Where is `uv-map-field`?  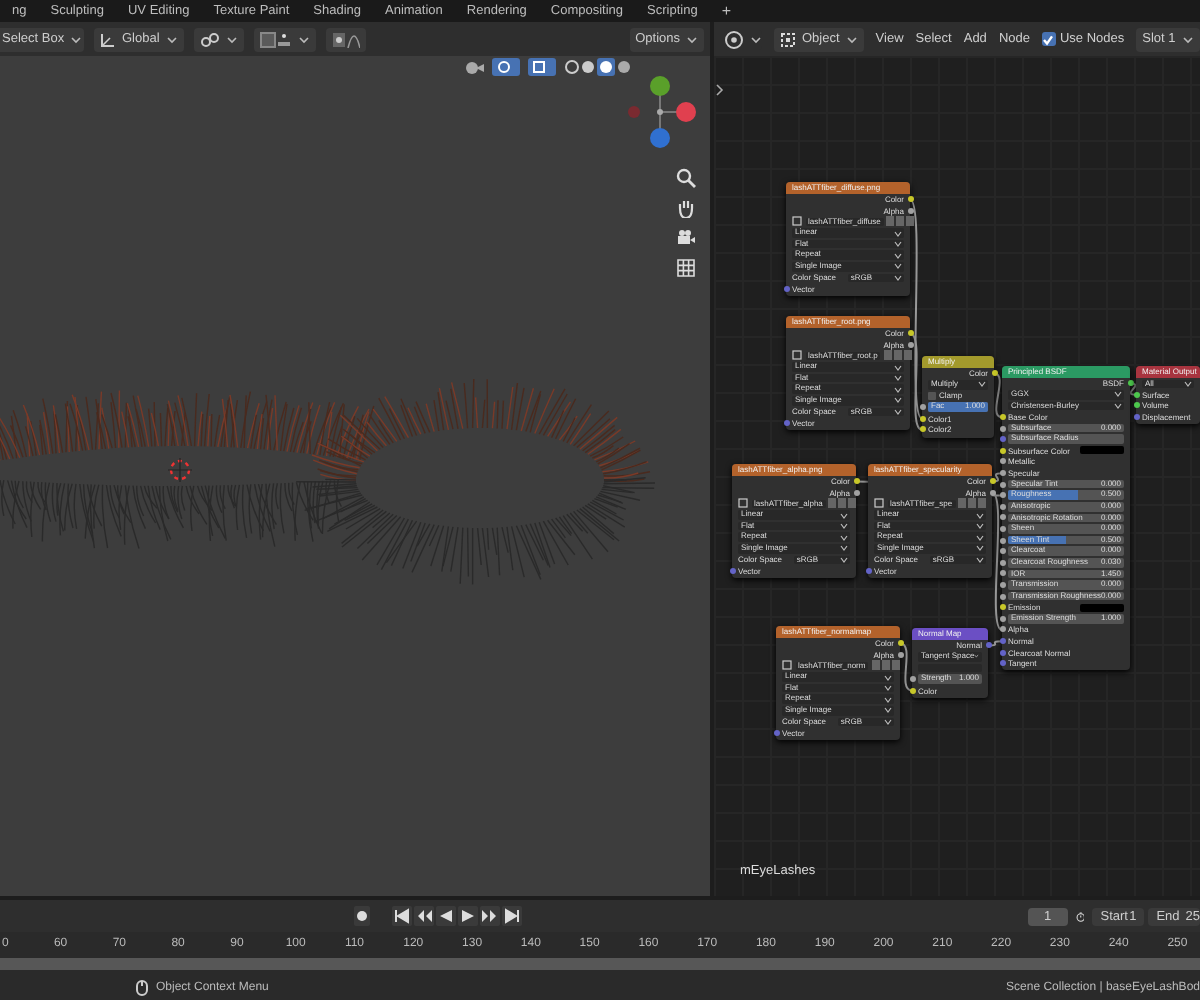
uv-map-field is located at coordinates (950, 668).